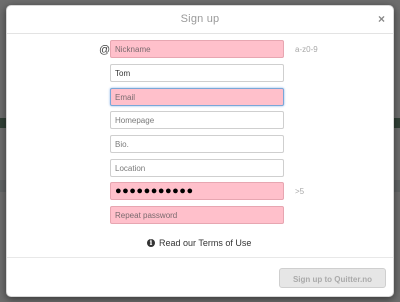 The height and width of the screenshot is (302, 400). What do you see at coordinates (200, 277) in the screenshot?
I see `modal-footer: Sign up to Quitter.no` at bounding box center [200, 277].